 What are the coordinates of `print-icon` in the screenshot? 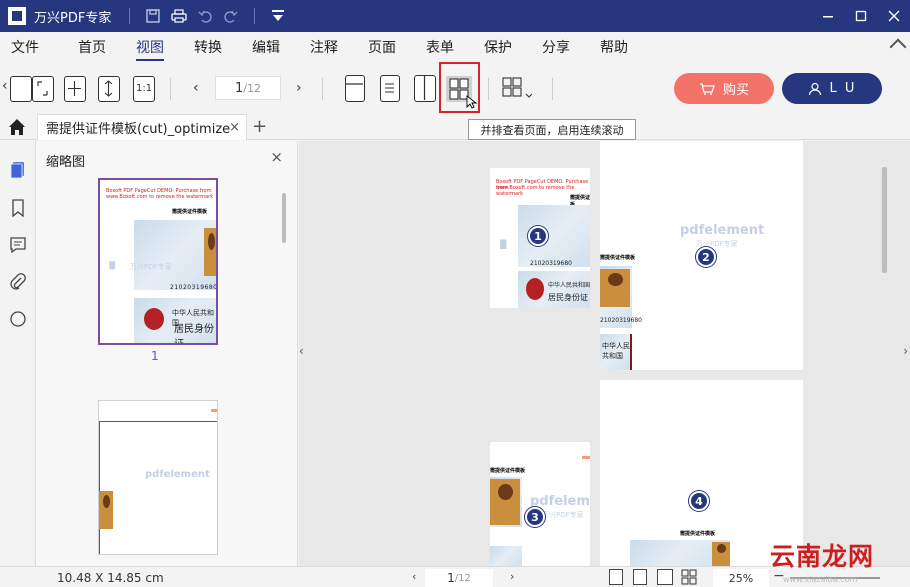 It's located at (179, 16).